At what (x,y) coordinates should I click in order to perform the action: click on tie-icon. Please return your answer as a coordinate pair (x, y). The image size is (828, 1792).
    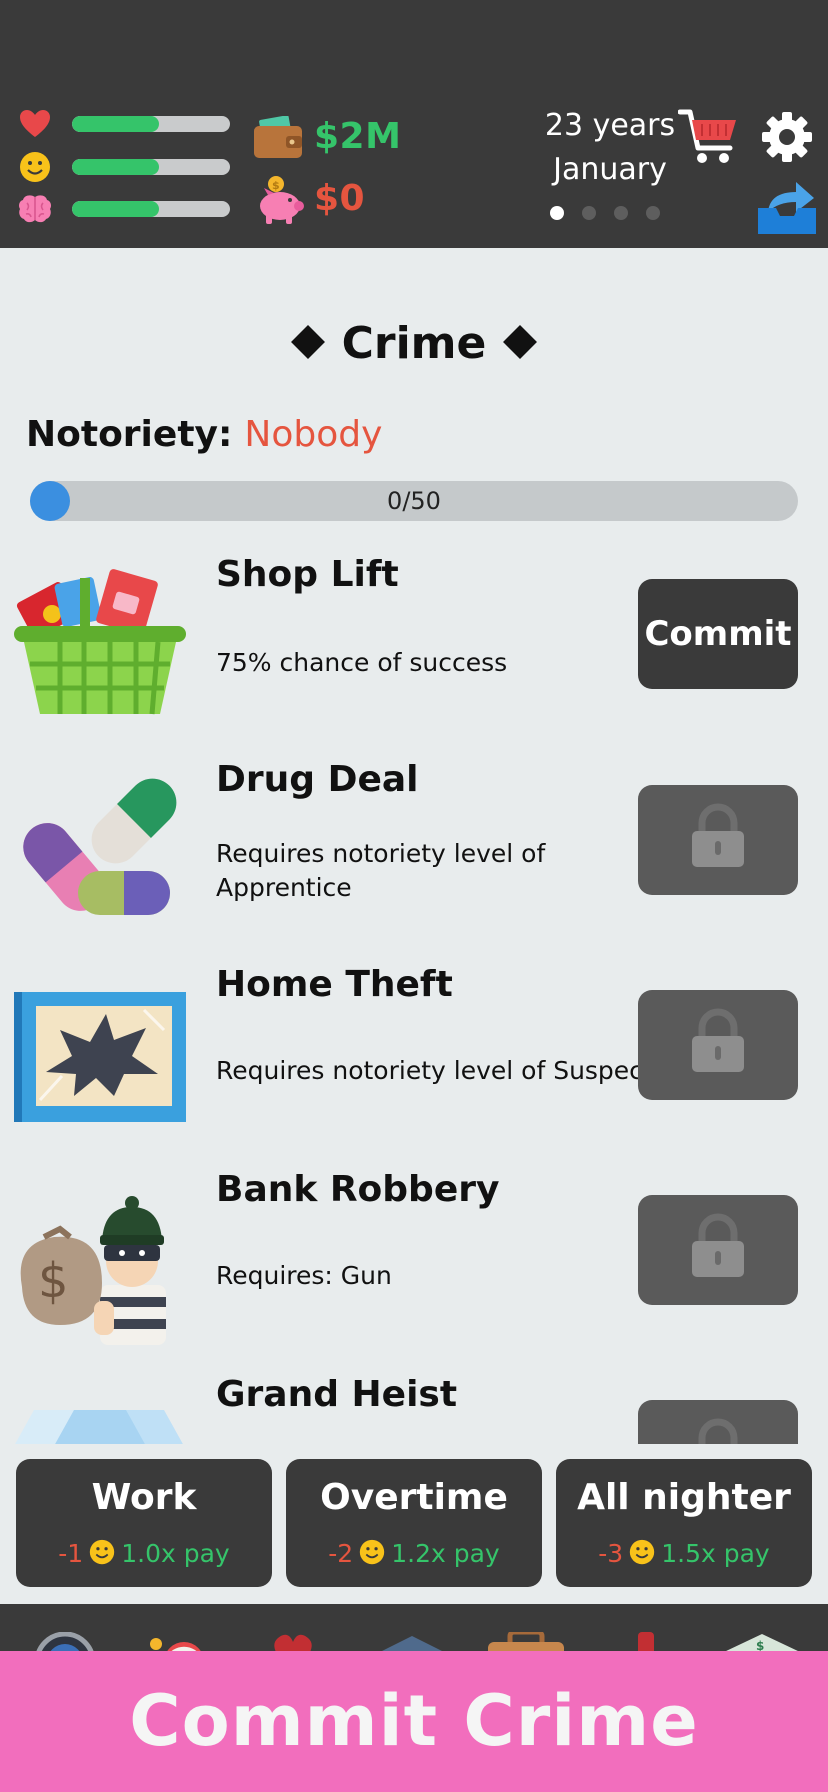
    Looking at the image, I should click on (646, 1642).